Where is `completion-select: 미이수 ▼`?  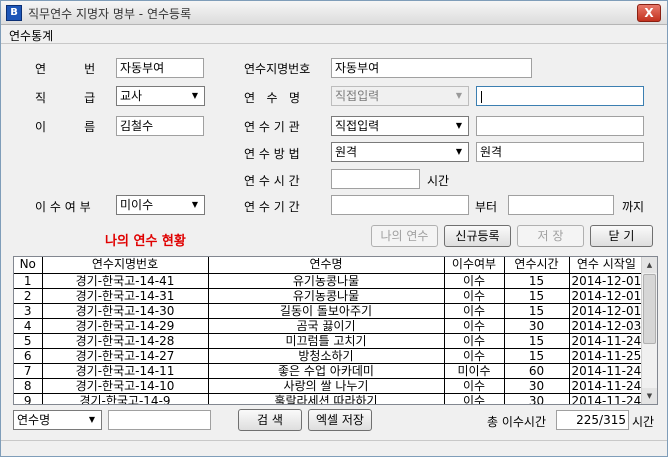 completion-select: 미이수 ▼ is located at coordinates (160, 205).